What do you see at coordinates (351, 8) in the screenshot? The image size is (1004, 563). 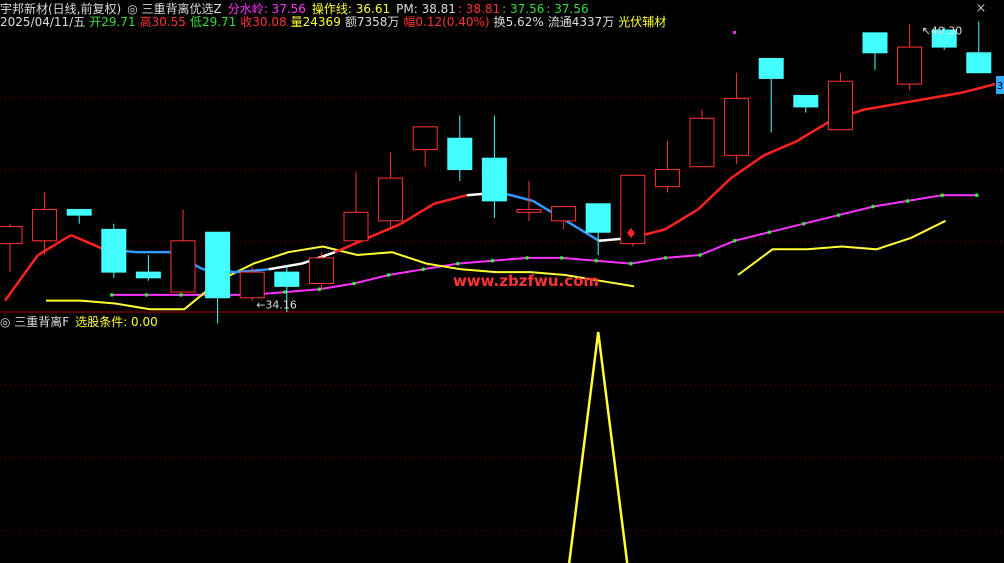 I see `header-value: 操作线: 36.61` at bounding box center [351, 8].